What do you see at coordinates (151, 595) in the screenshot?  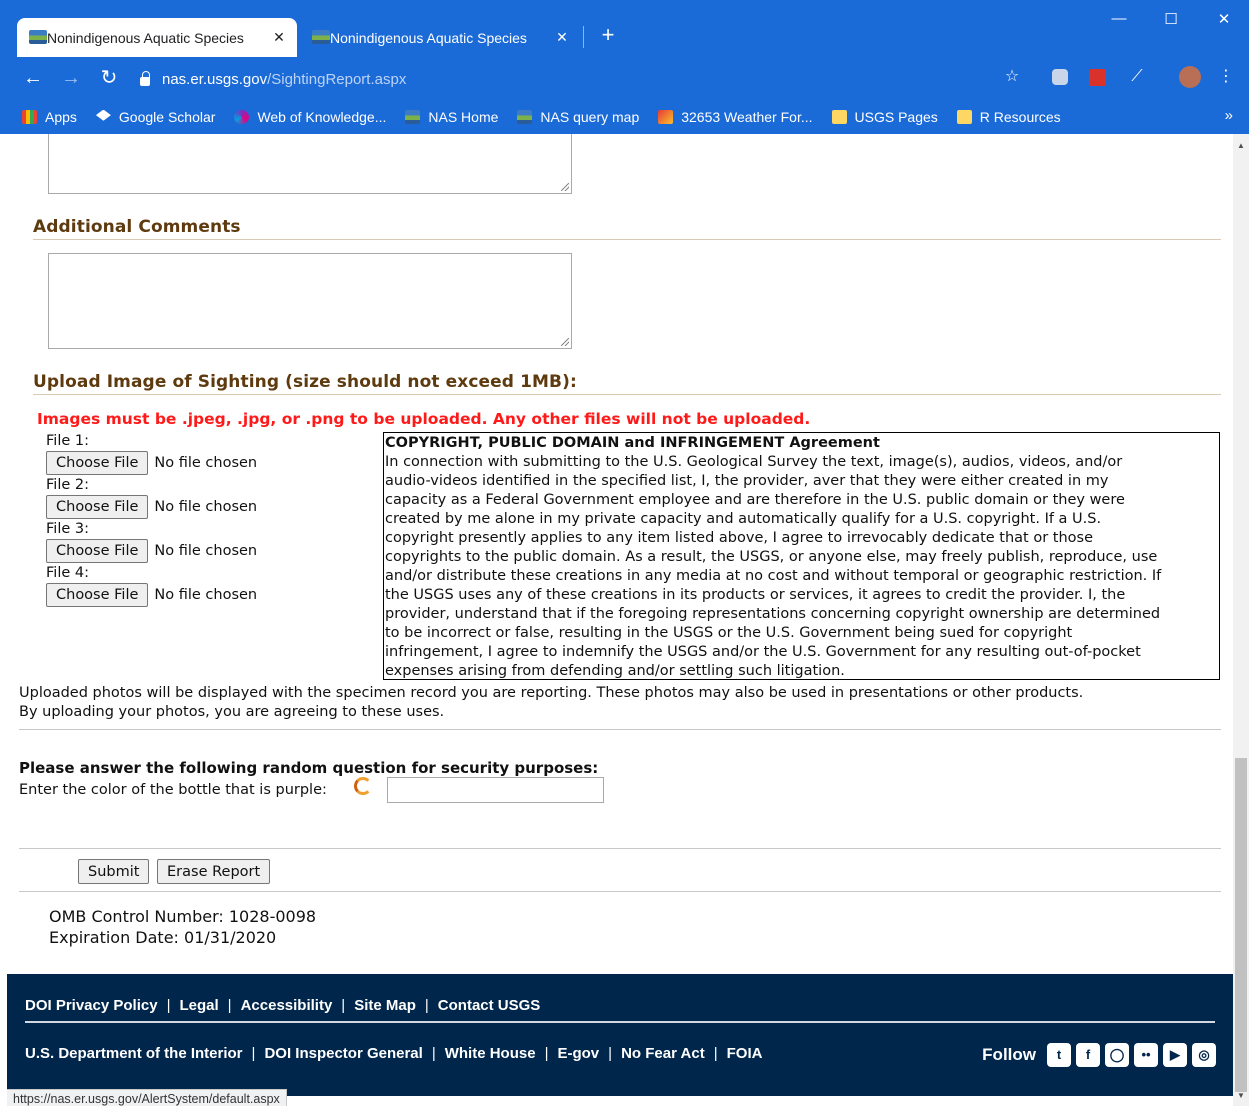 I see `file-4-input: Choose File No file chosen` at bounding box center [151, 595].